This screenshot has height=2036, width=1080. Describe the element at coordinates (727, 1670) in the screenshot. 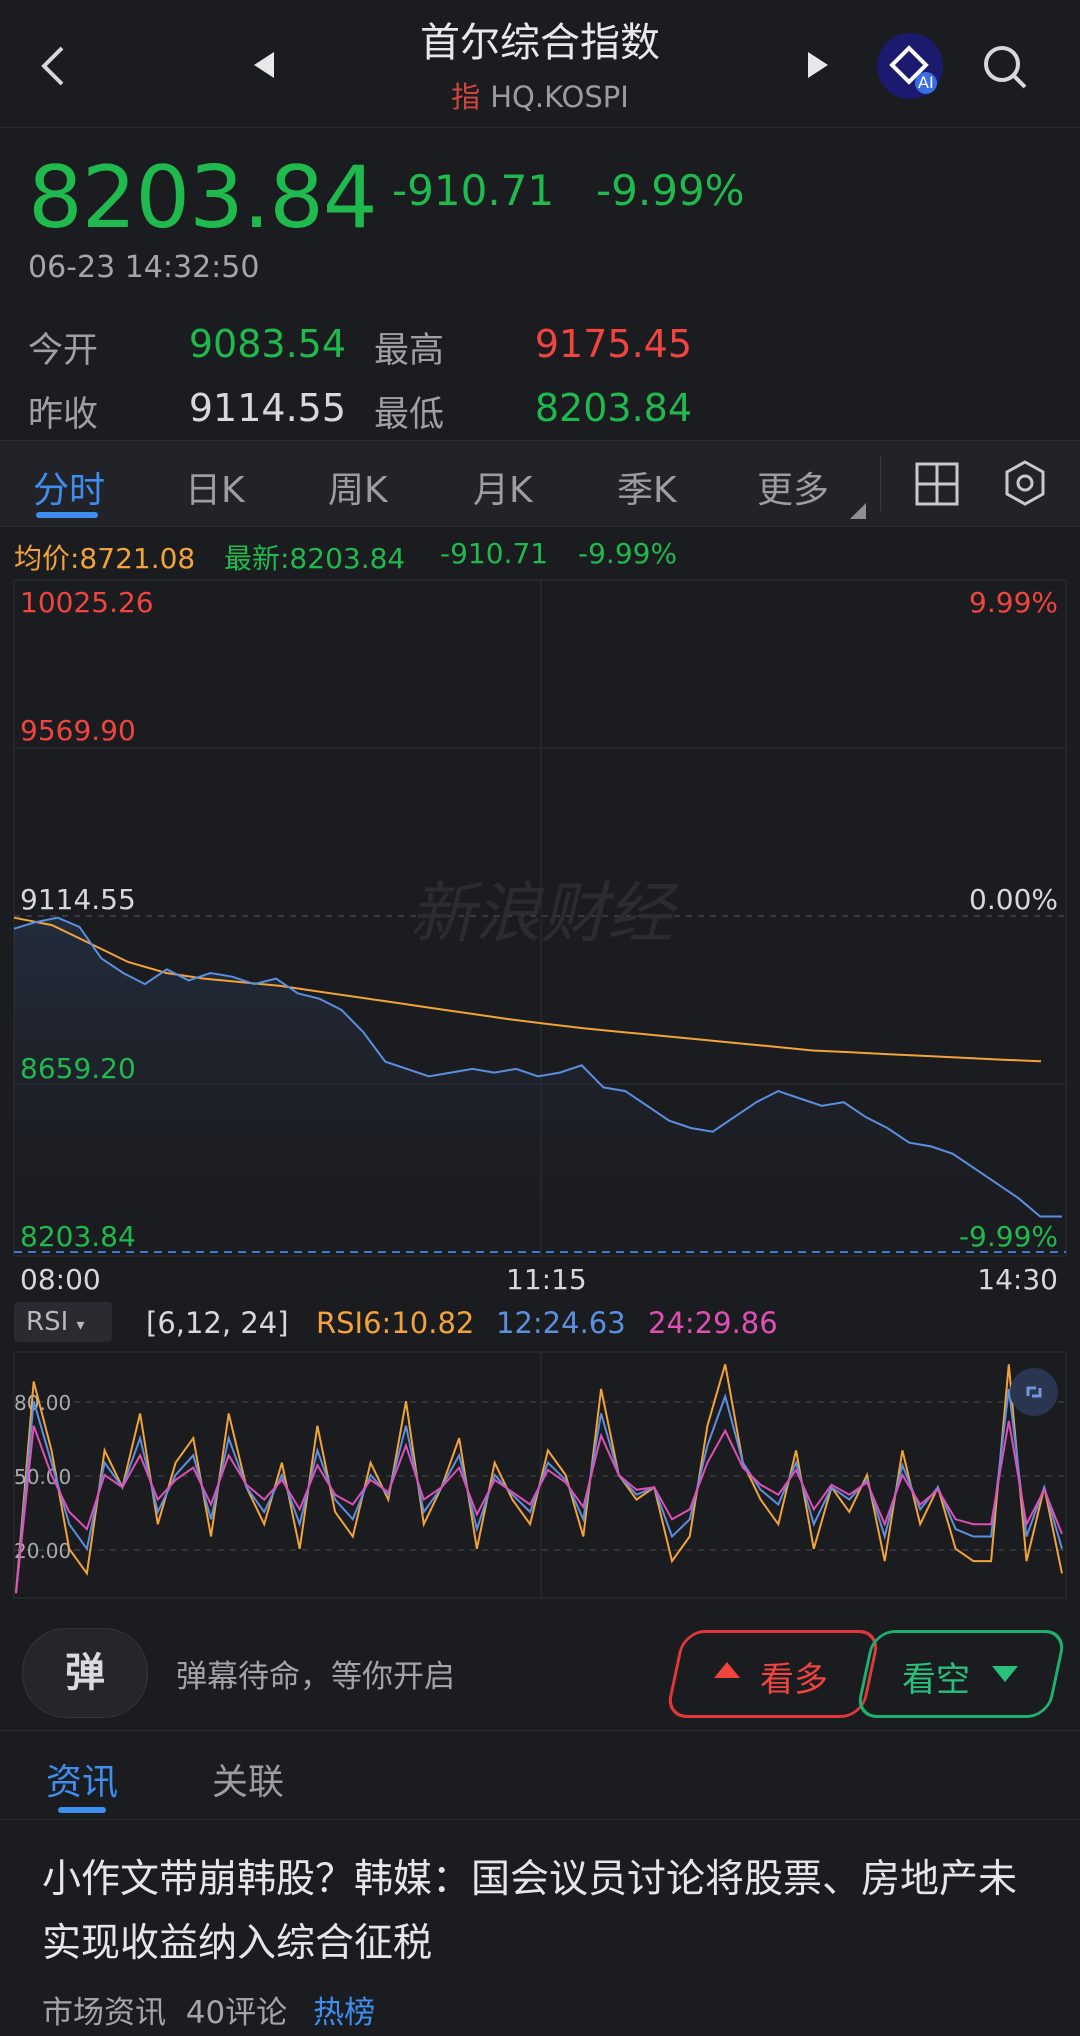

I see `arrow-up-icon` at that location.